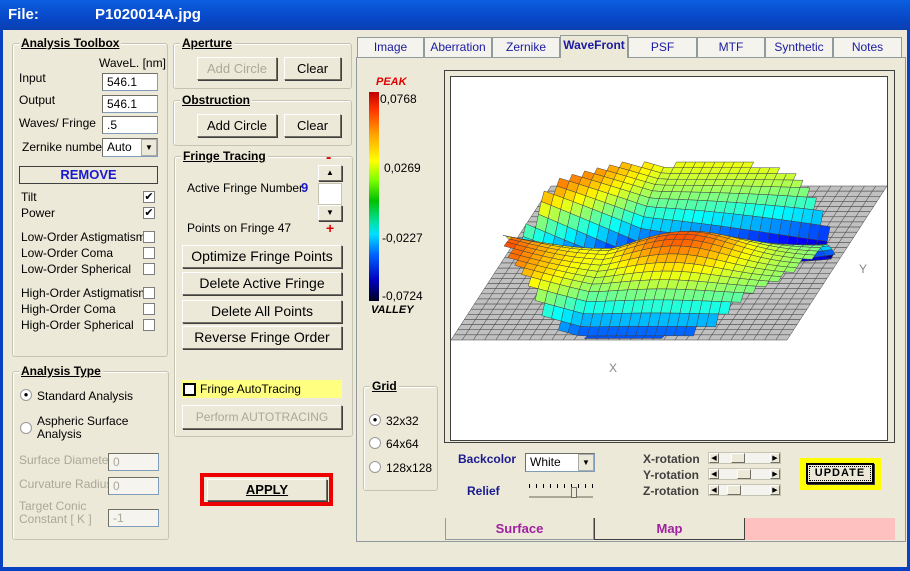  What do you see at coordinates (262, 417) in the screenshot?
I see `perform-autotracing-button: Perform AUTOTRACING` at bounding box center [262, 417].